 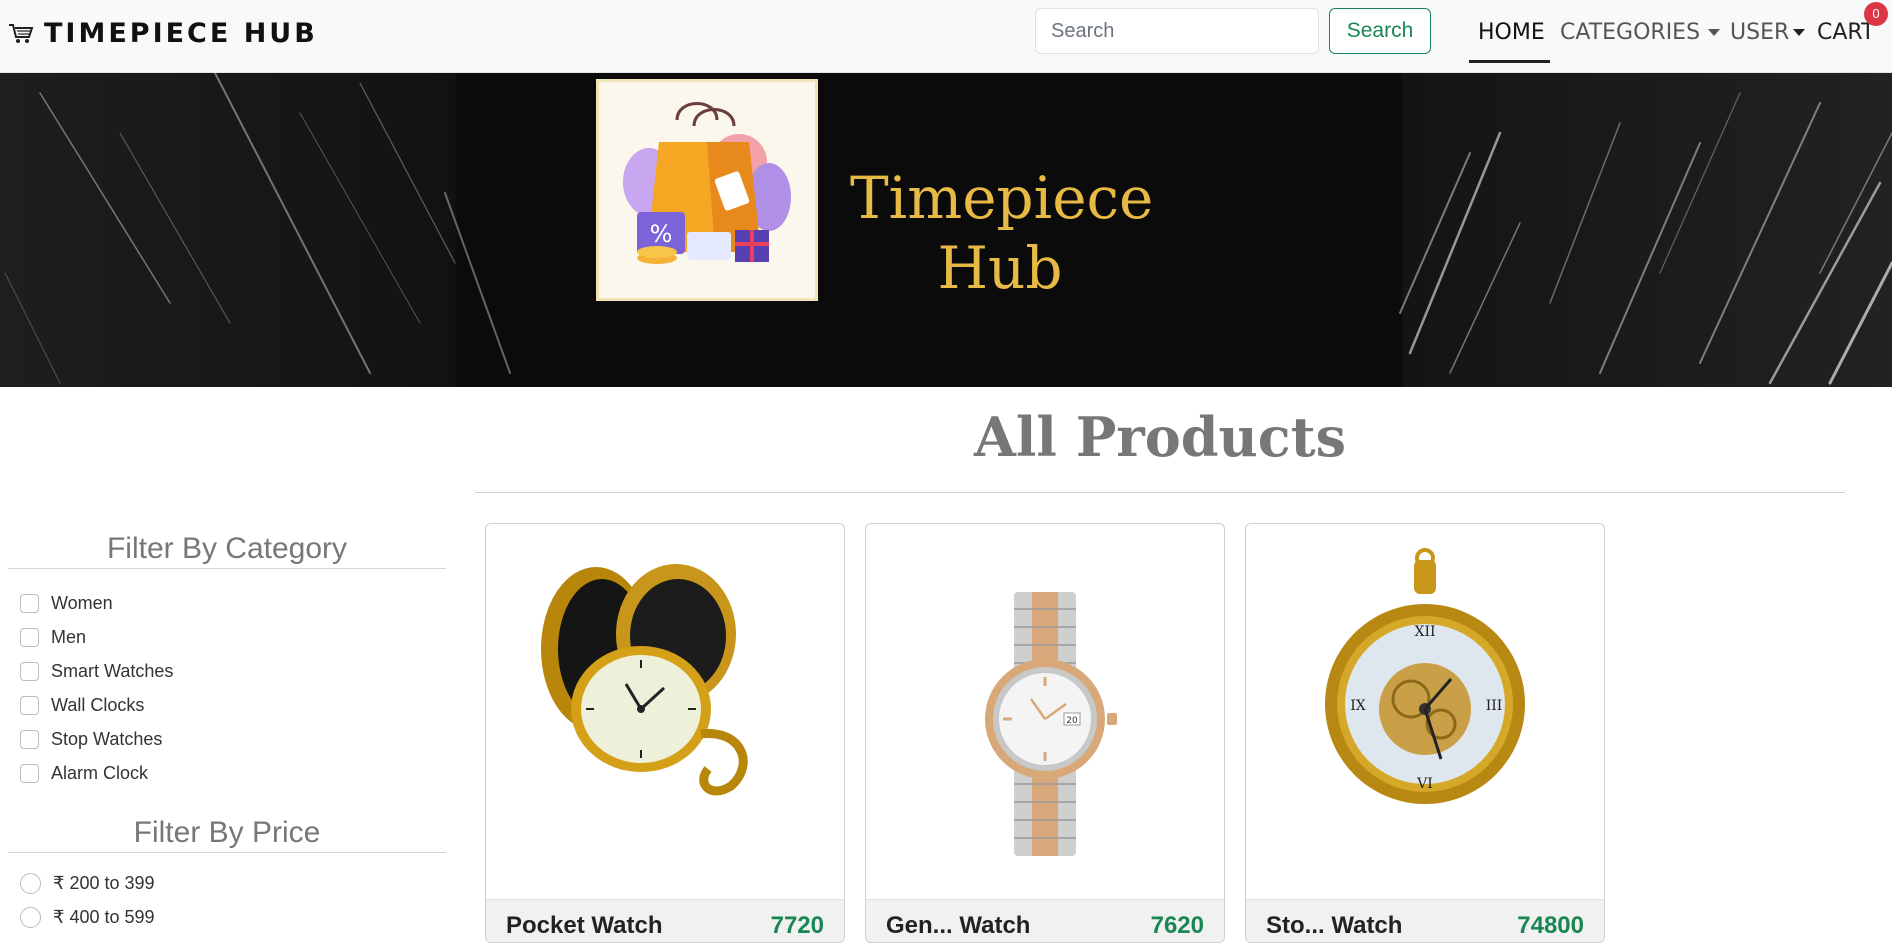 I want to click on banner-title: Timepiece Hub, so click(x=1002, y=233).